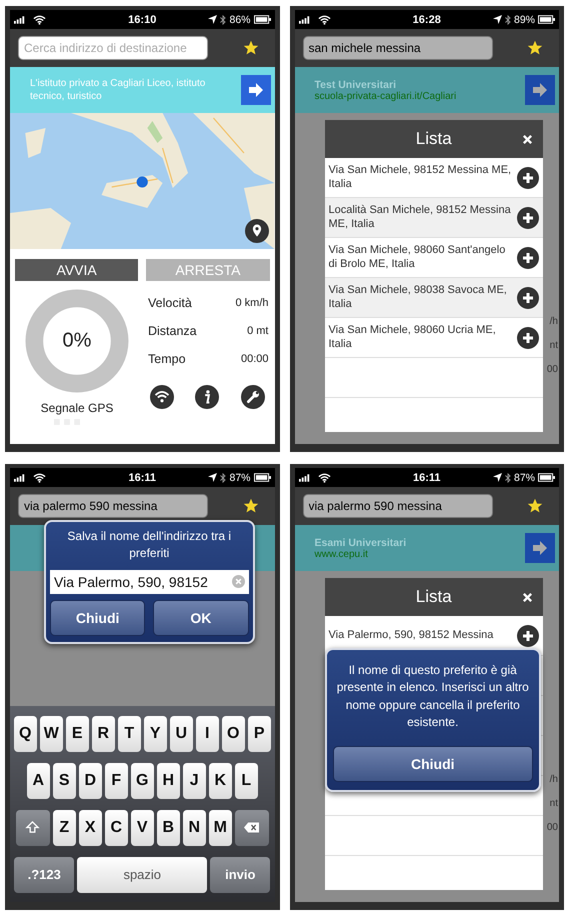  I want to click on keyboard-key: F, so click(116, 780).